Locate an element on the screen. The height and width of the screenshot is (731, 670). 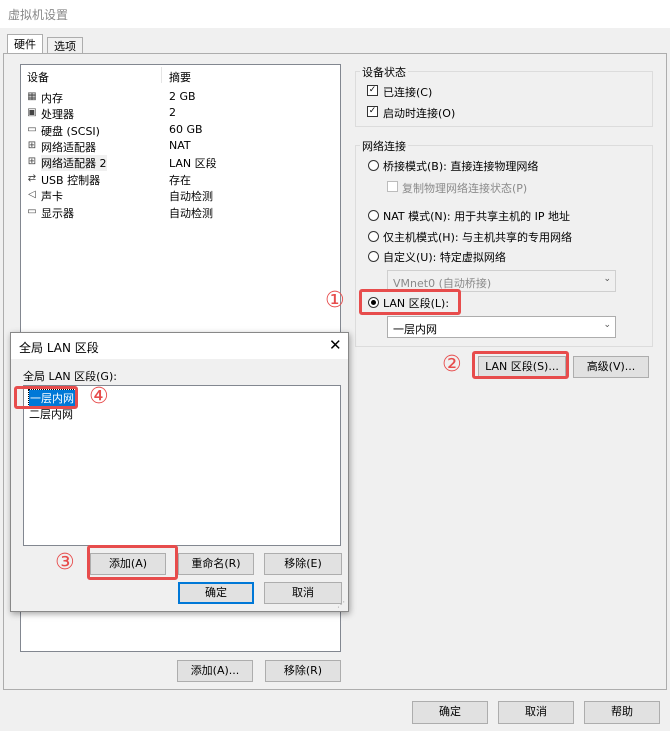
device-summary: 2 is located at coordinates (172, 112).